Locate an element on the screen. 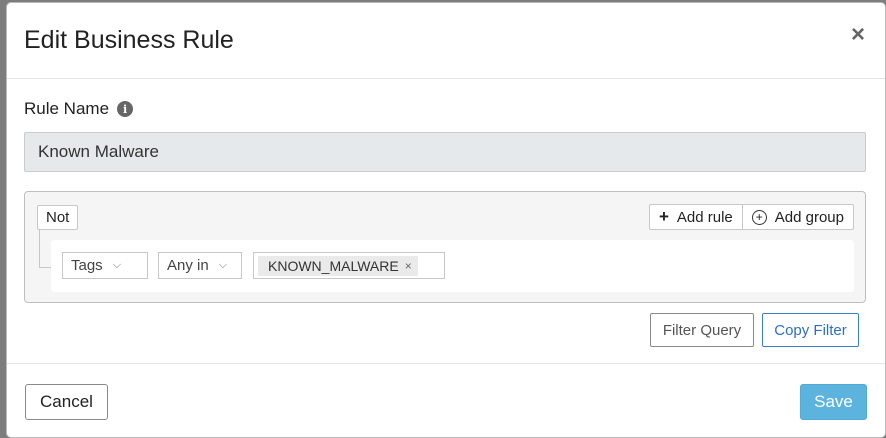 The image size is (886, 438). circle-plus-icon: + is located at coordinates (759, 217).